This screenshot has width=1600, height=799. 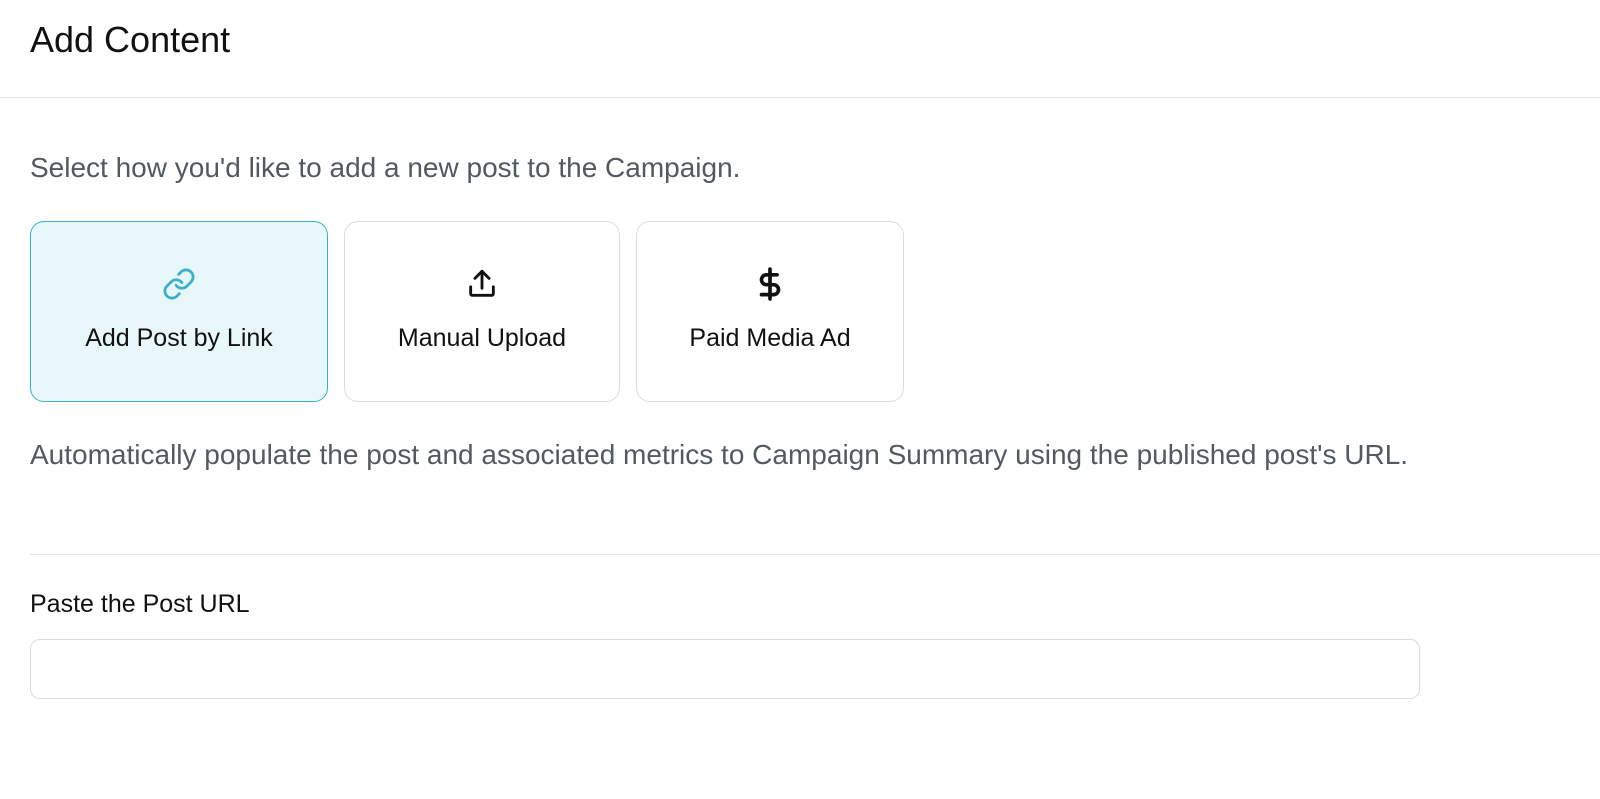 I want to click on paid-media-ad-option: Paid Media Ad, so click(x=770, y=311).